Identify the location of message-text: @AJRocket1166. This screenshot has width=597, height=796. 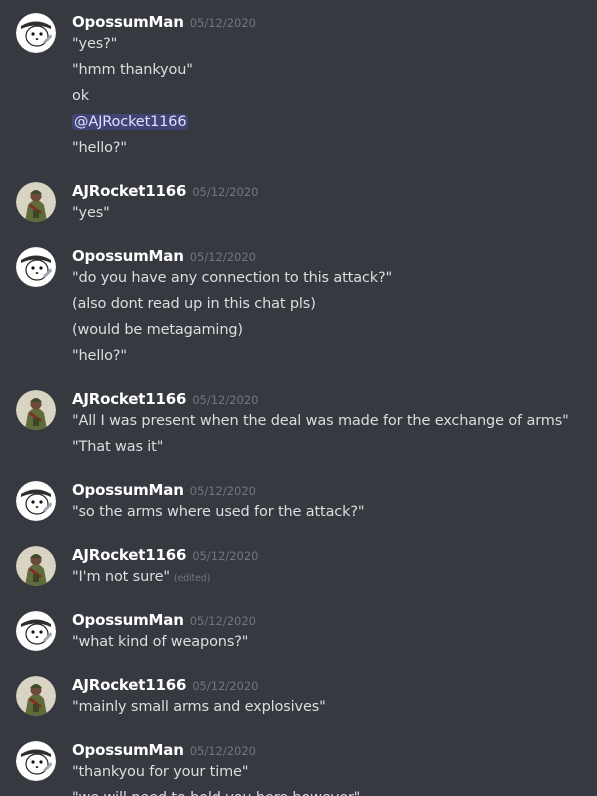
(130, 122).